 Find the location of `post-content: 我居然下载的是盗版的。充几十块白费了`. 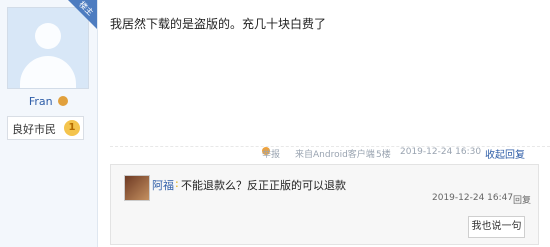

post-content: 我居然下载的是盗版的。充几十块白费了 is located at coordinates (218, 24).